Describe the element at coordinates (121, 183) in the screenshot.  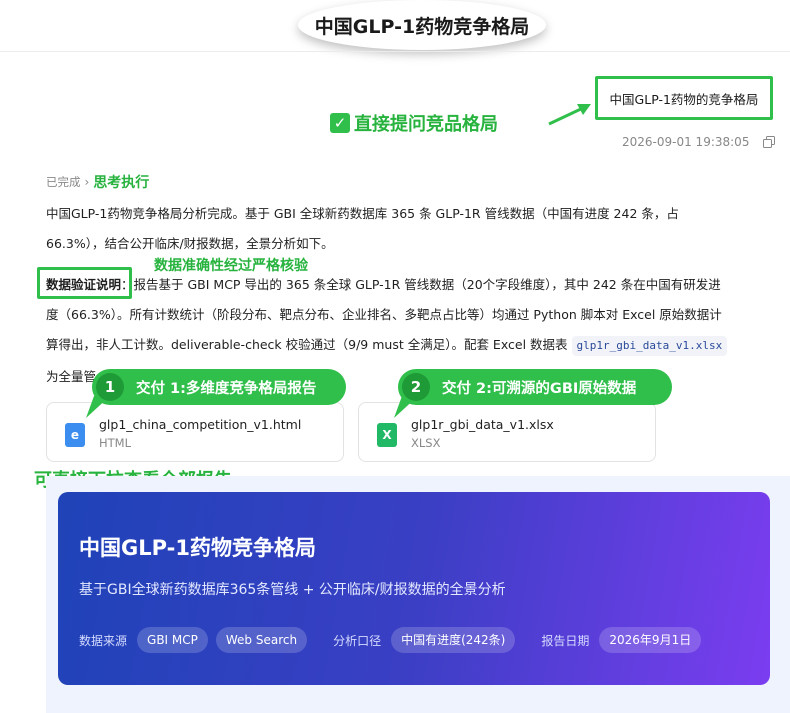
I see `thinking-annotation: 思考执行` at that location.